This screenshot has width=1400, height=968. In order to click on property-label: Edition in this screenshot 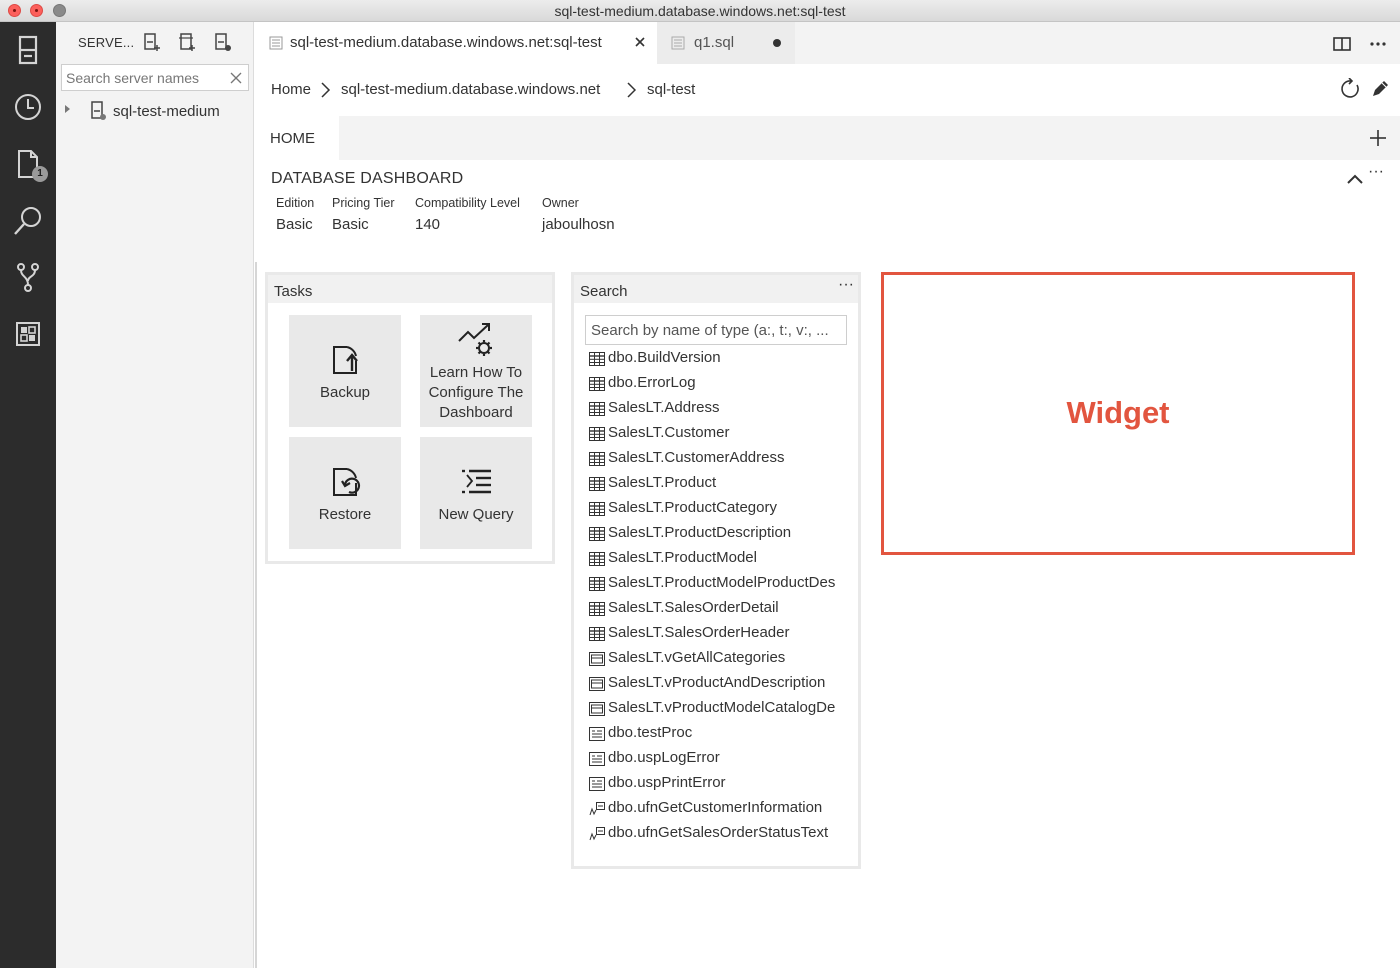, I will do `click(295, 203)`.